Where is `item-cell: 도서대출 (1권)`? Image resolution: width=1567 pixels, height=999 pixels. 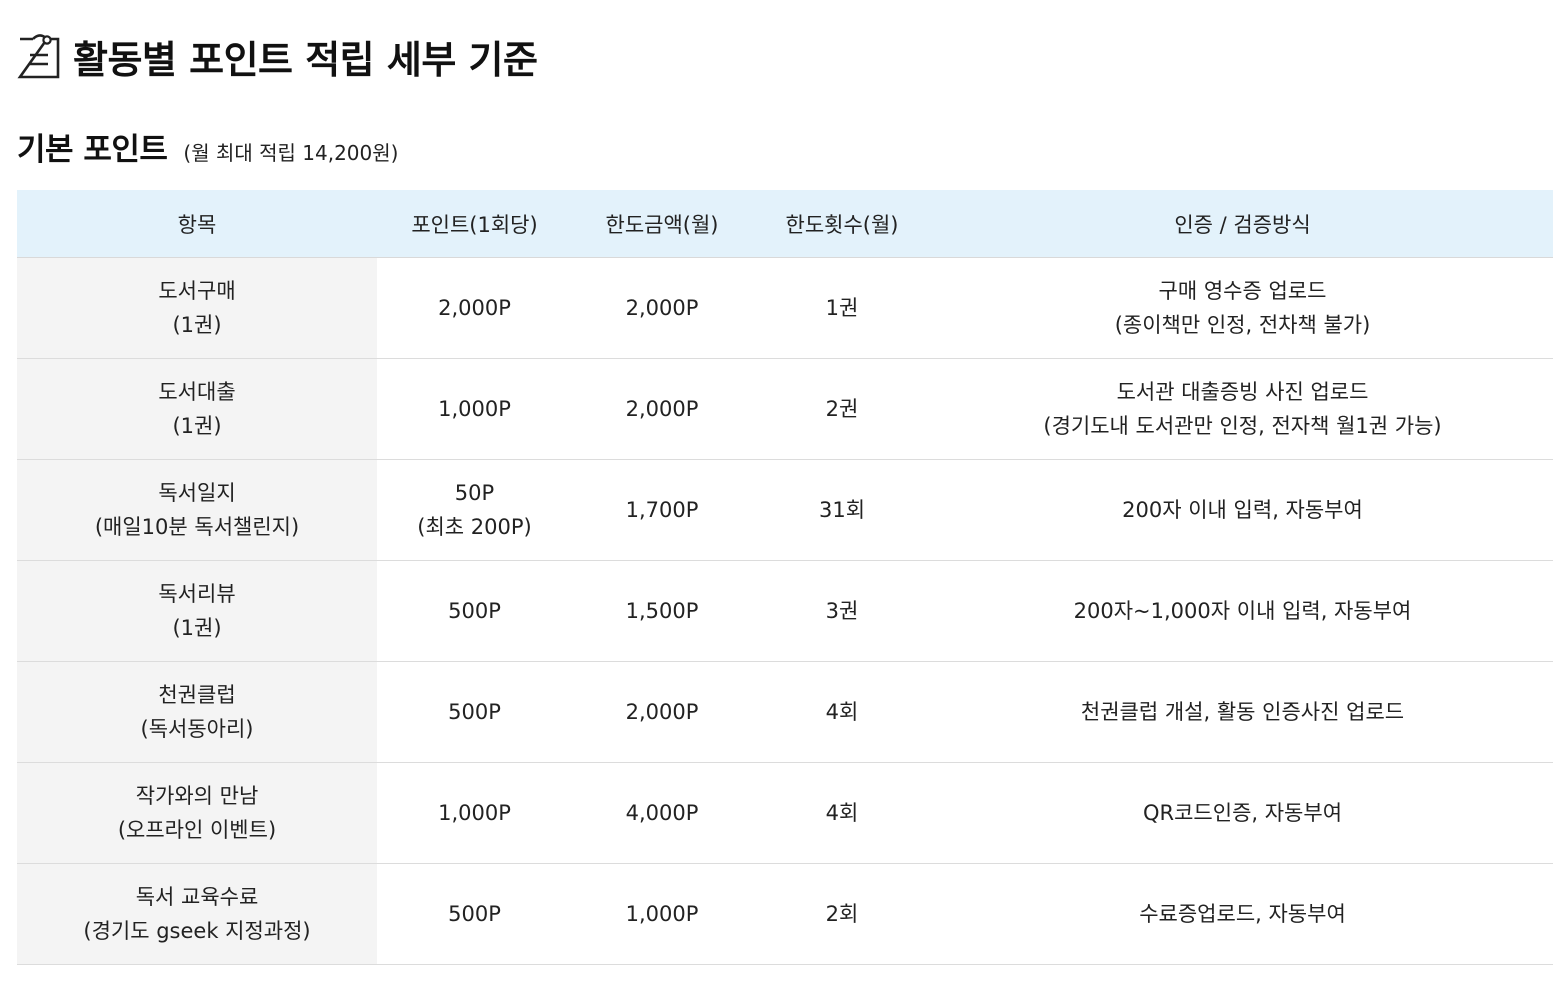
item-cell: 도서대출 (1권) is located at coordinates (197, 409).